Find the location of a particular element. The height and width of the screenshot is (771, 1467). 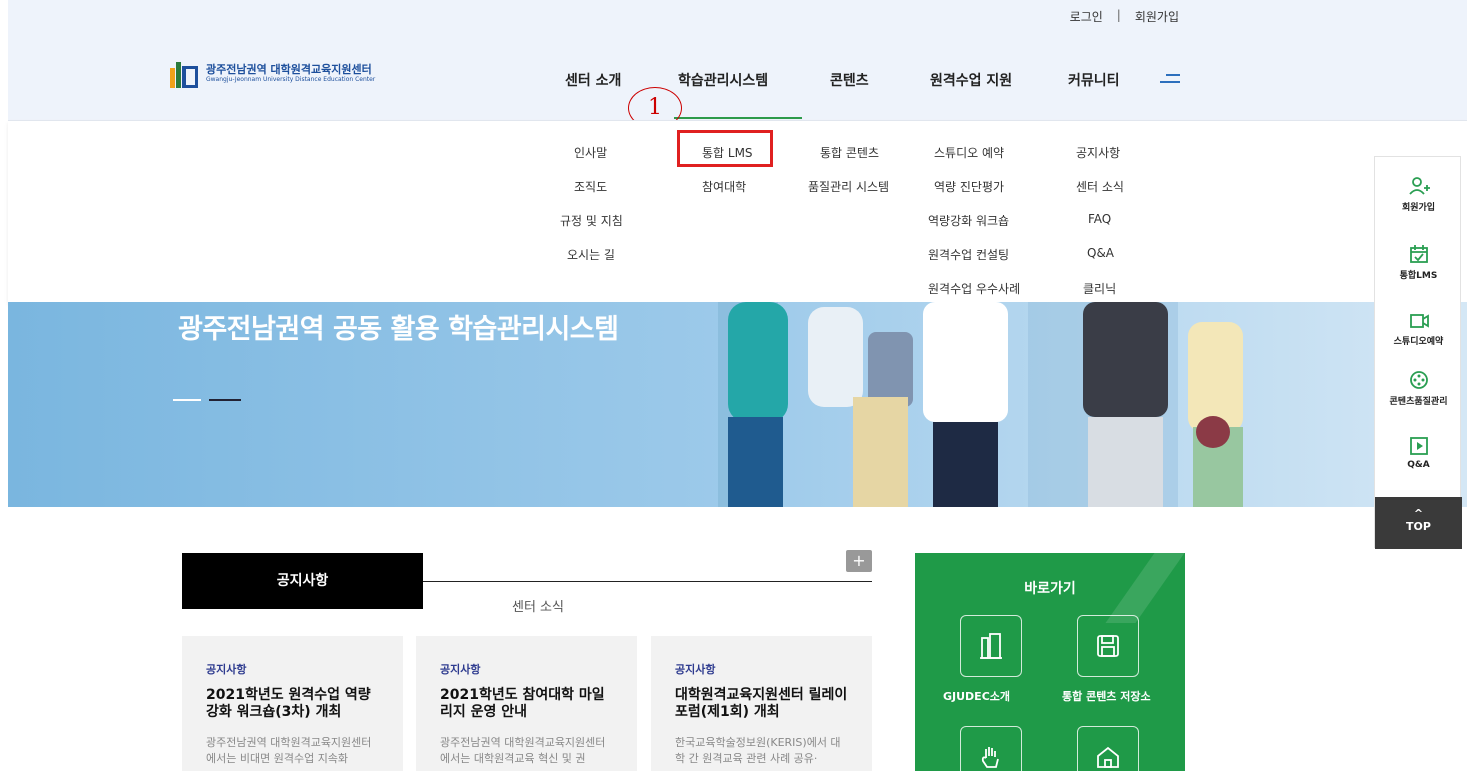

play-box-icon is located at coordinates (1418, 446).